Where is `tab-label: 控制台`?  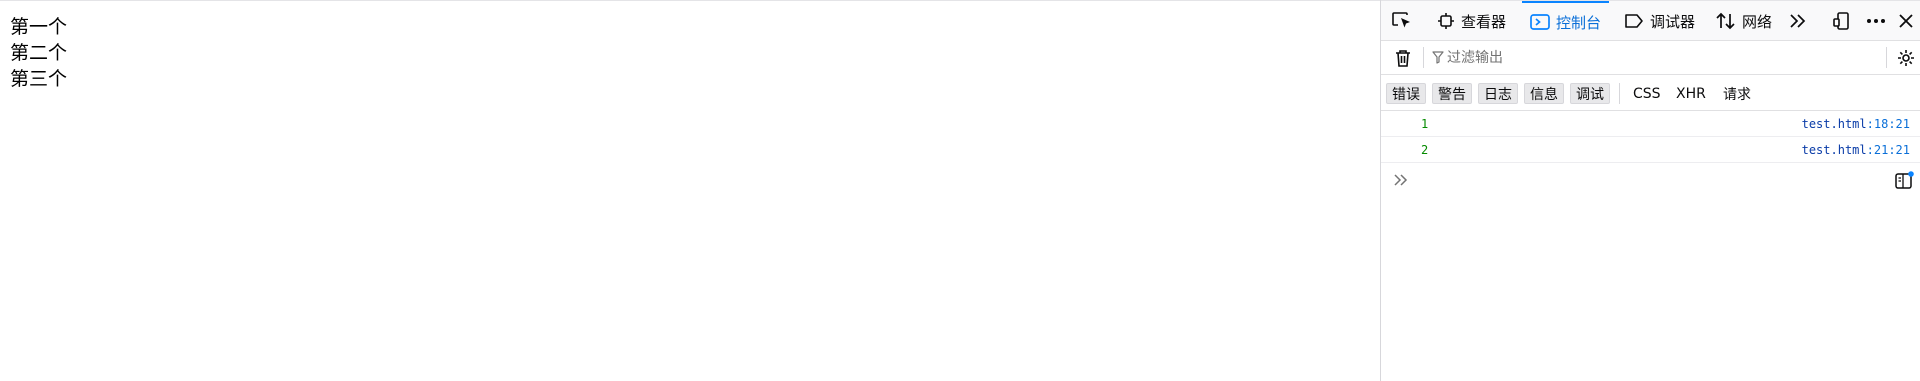 tab-label: 控制台 is located at coordinates (1579, 22).